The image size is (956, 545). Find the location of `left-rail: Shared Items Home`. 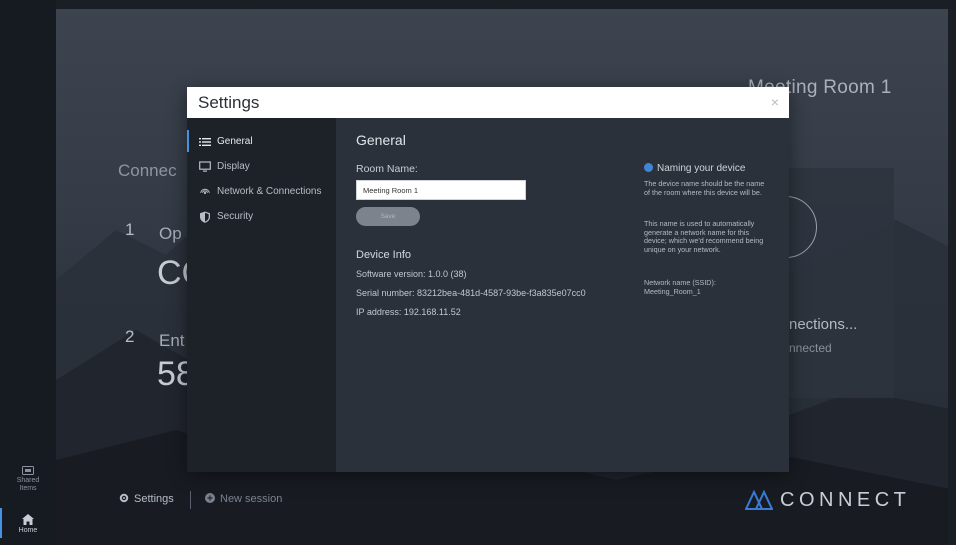

left-rail: Shared Items Home is located at coordinates (28, 272).